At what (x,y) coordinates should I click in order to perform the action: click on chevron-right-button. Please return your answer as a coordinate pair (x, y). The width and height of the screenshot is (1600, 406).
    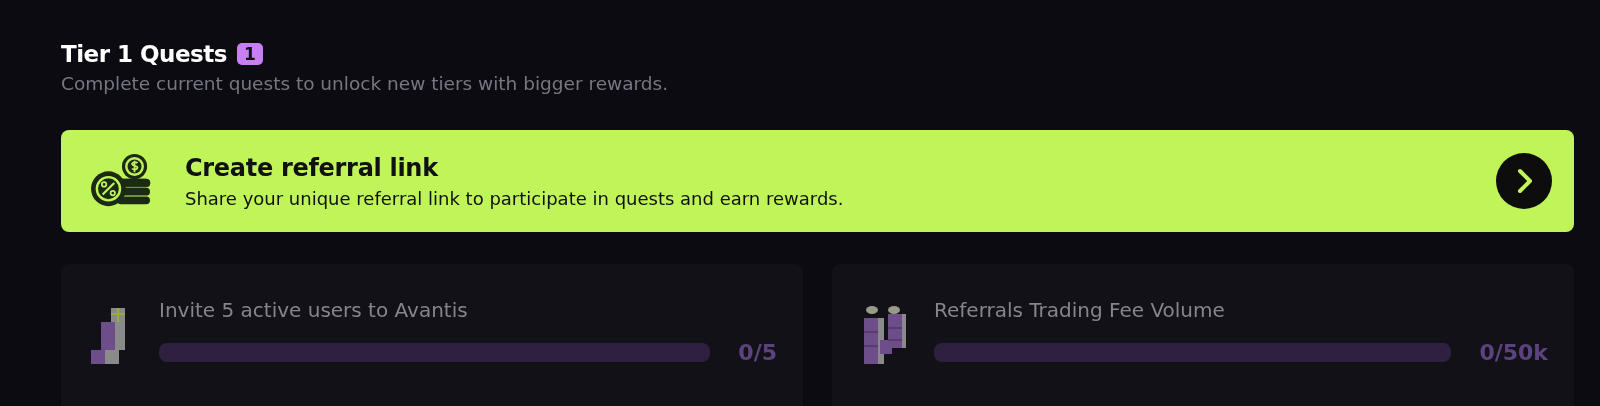
    Looking at the image, I should click on (1524, 181).